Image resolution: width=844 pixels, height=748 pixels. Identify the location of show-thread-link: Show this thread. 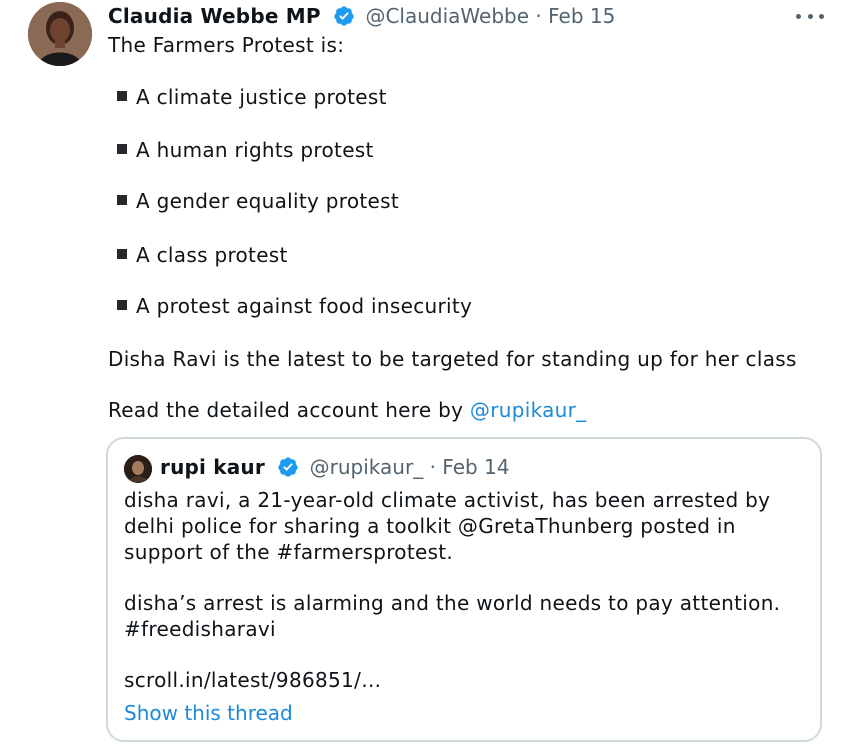
(208, 713).